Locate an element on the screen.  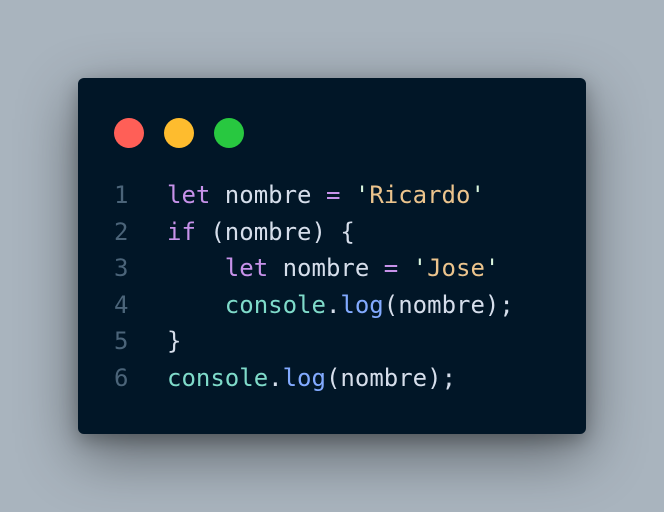
code-line: 1 let nombre = 'Ricardo' is located at coordinates (314, 195).